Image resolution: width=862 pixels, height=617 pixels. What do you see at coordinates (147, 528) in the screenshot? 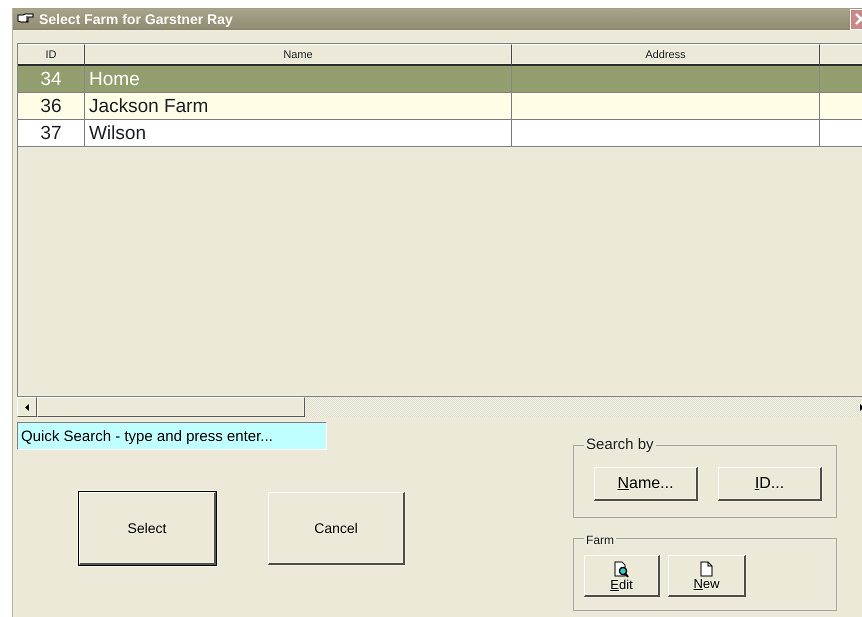
I see `dialog-button: Select` at bounding box center [147, 528].